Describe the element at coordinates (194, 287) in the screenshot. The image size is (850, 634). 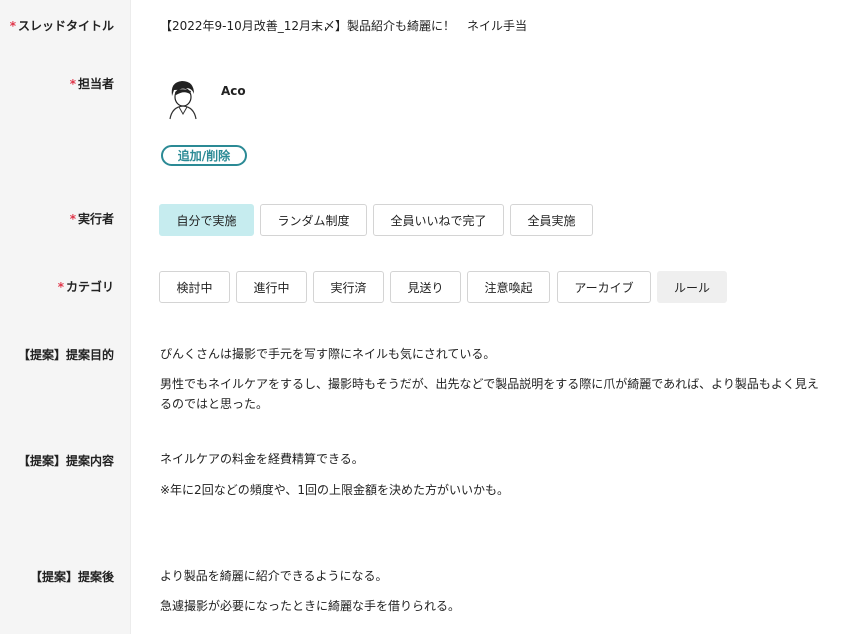
I see `category-option-considering: 検討中` at that location.